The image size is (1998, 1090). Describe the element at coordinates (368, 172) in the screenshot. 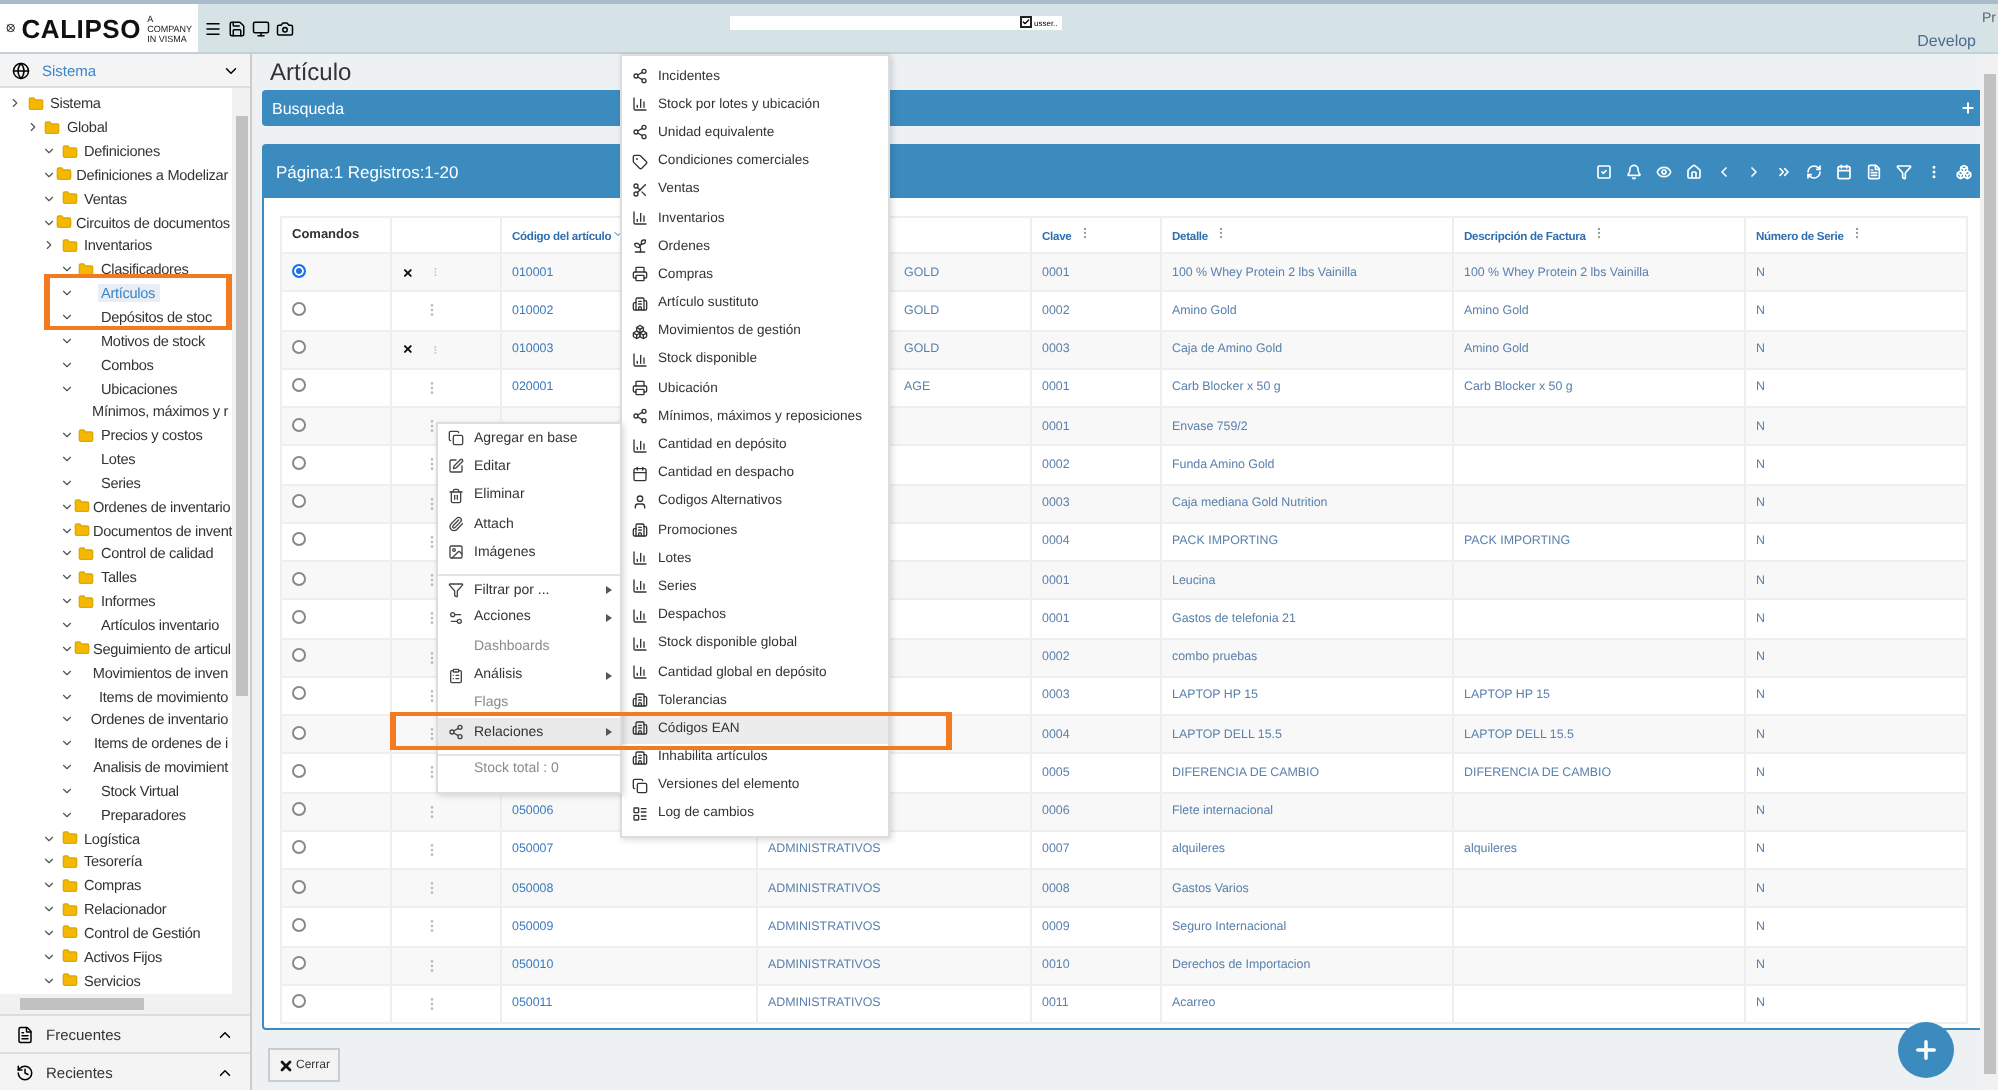

I see `panel-title: Página:1 Registros:1-20` at that location.